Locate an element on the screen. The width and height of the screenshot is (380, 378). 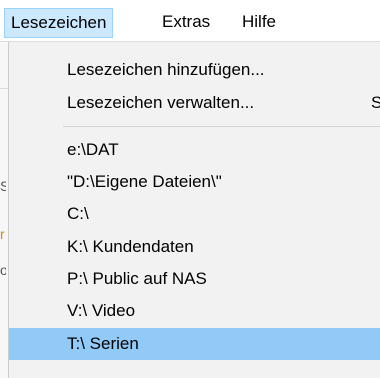
bookmark-item: P:\ Public auf NAS is located at coordinates (194, 279).